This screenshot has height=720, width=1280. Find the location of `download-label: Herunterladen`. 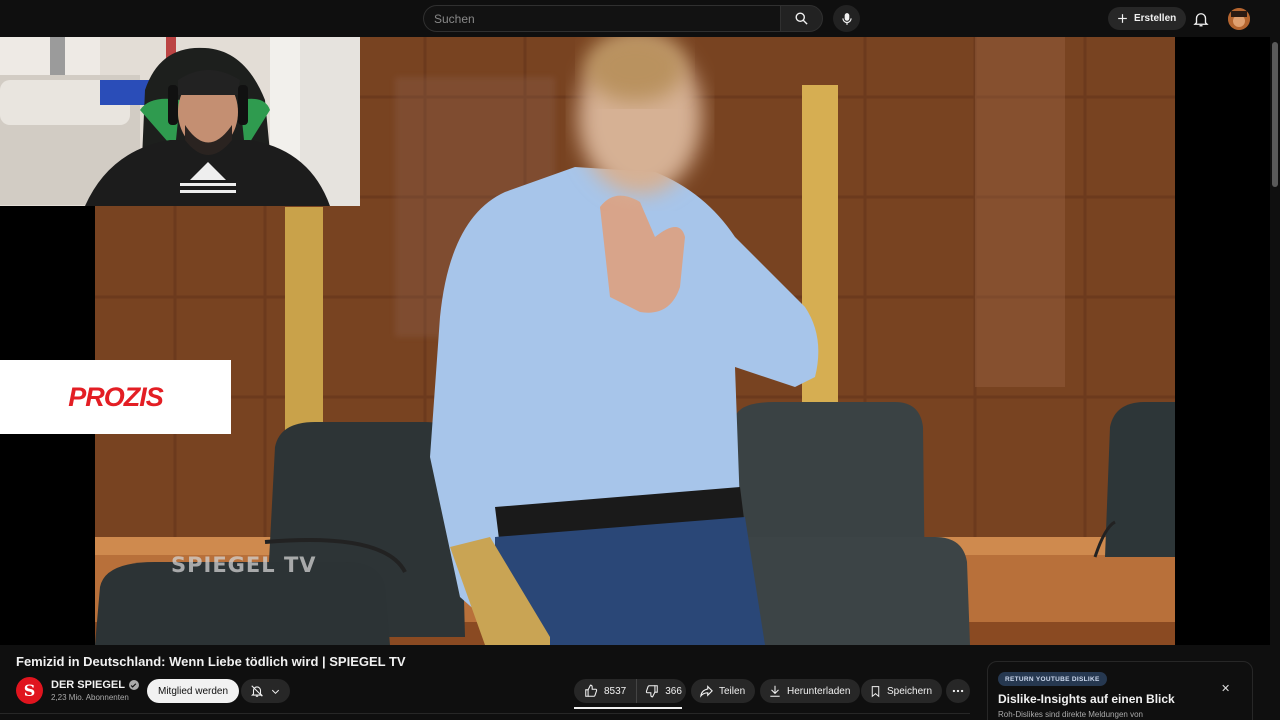

download-label: Herunterladen is located at coordinates (819, 691).